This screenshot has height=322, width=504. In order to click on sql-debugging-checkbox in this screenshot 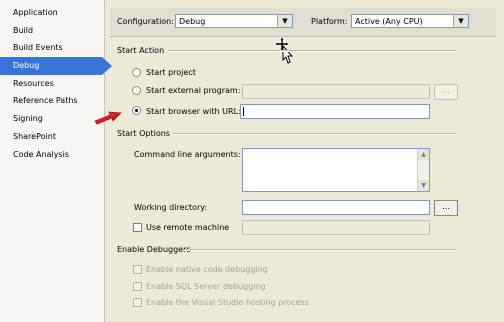, I will do `click(137, 286)`.